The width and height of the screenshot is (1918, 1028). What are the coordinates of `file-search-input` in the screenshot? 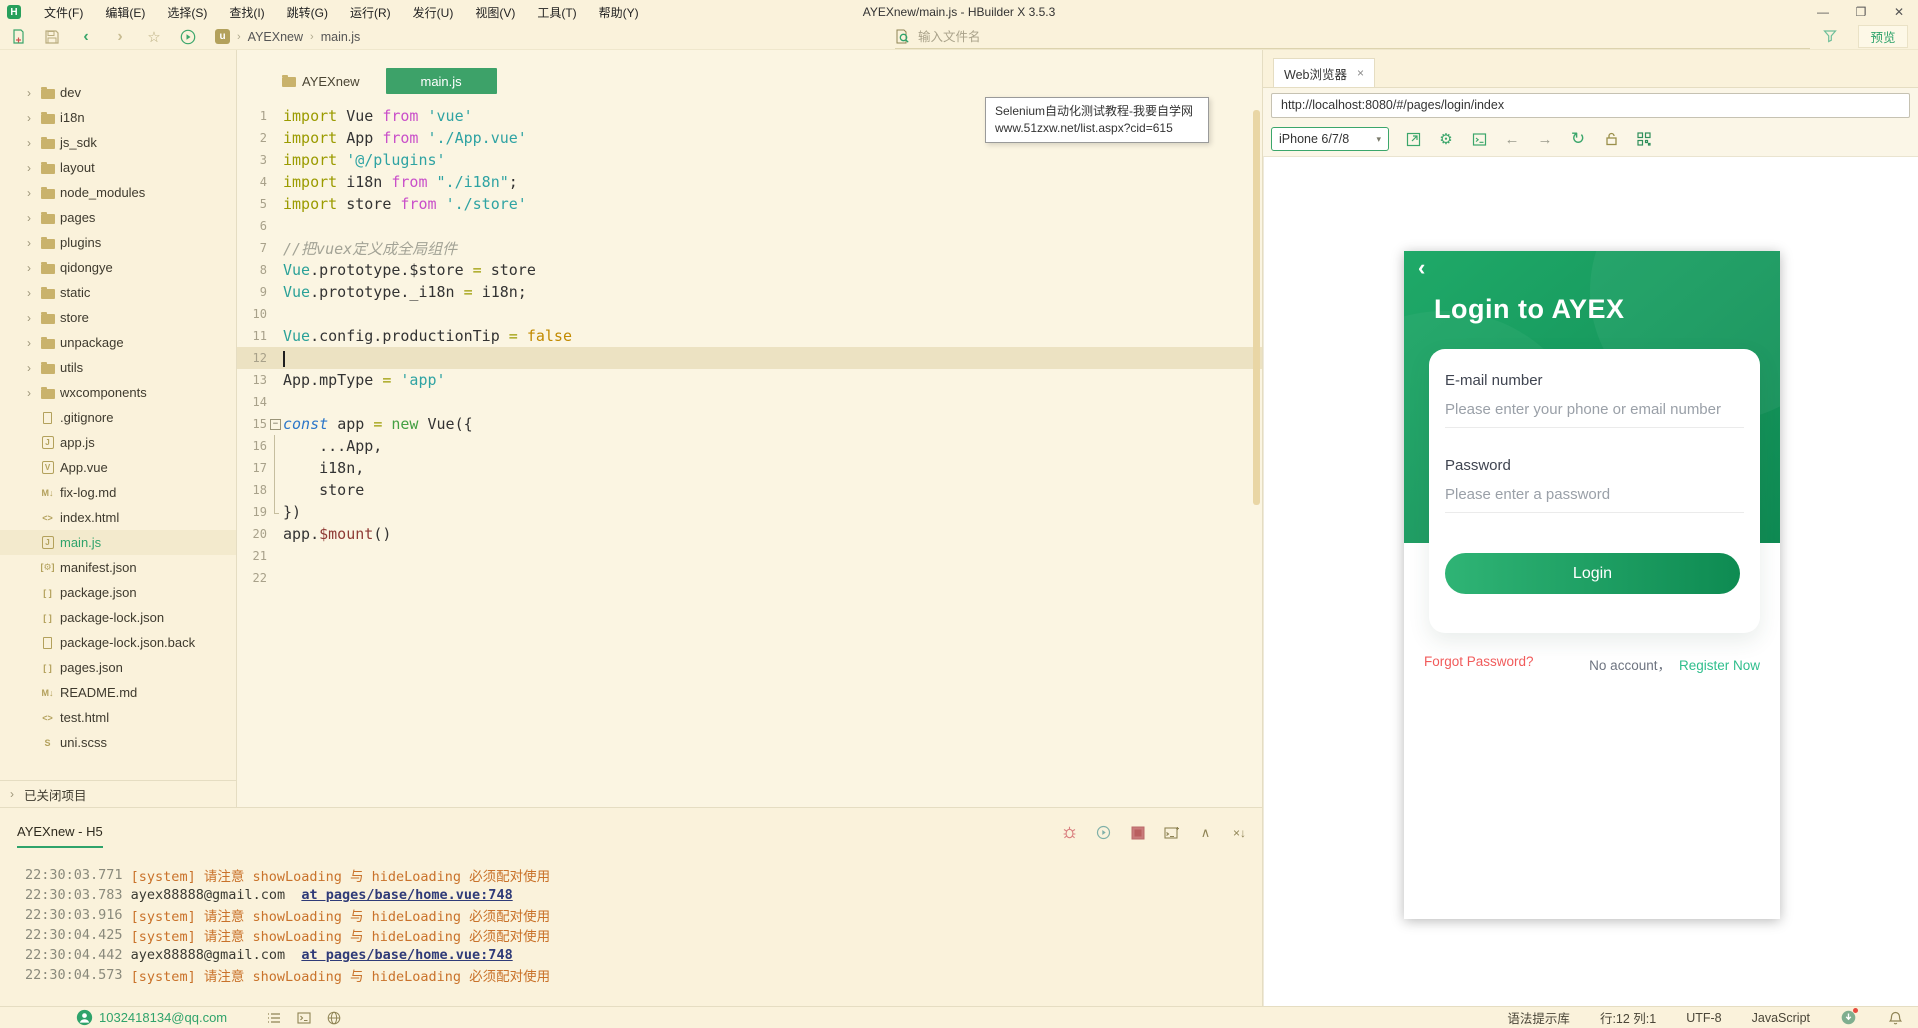 It's located at (1364, 36).